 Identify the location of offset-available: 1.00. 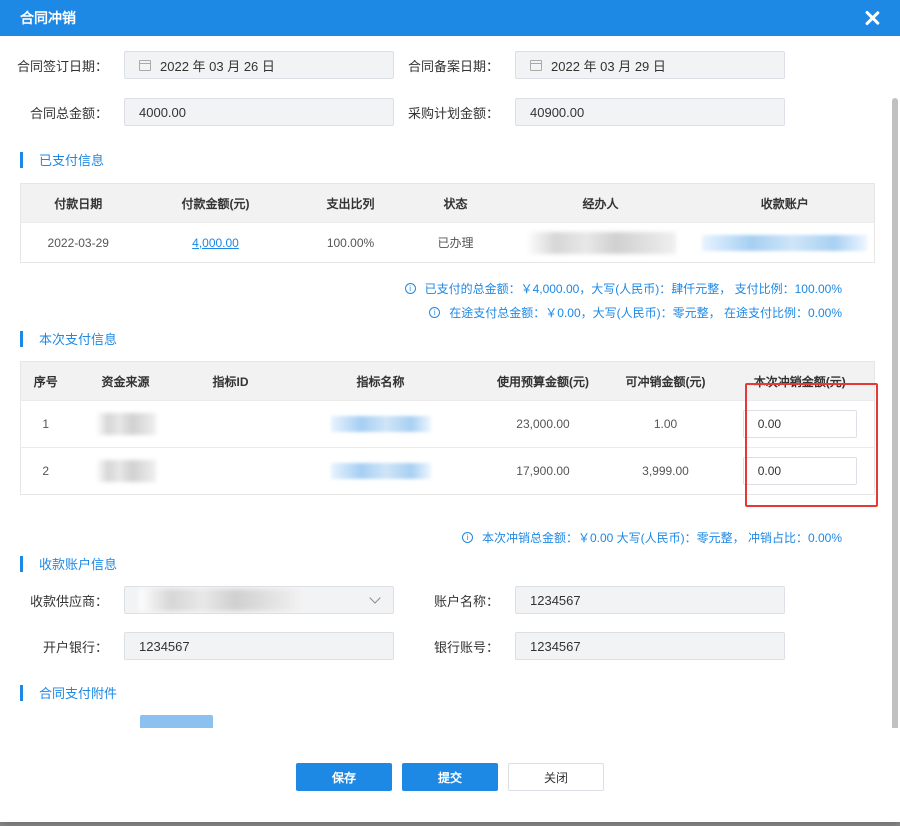
(665, 424).